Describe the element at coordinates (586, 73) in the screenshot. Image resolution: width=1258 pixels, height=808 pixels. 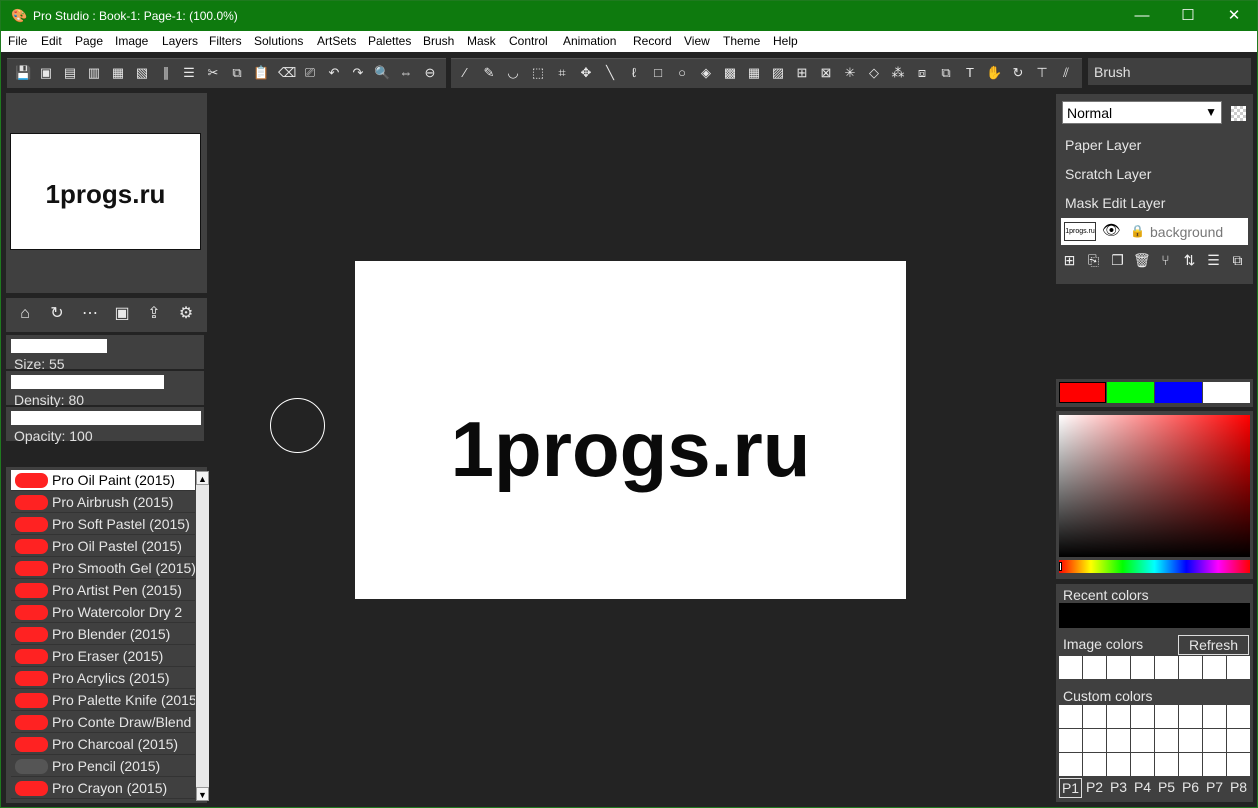
I see `move-icon: ✥` at that location.